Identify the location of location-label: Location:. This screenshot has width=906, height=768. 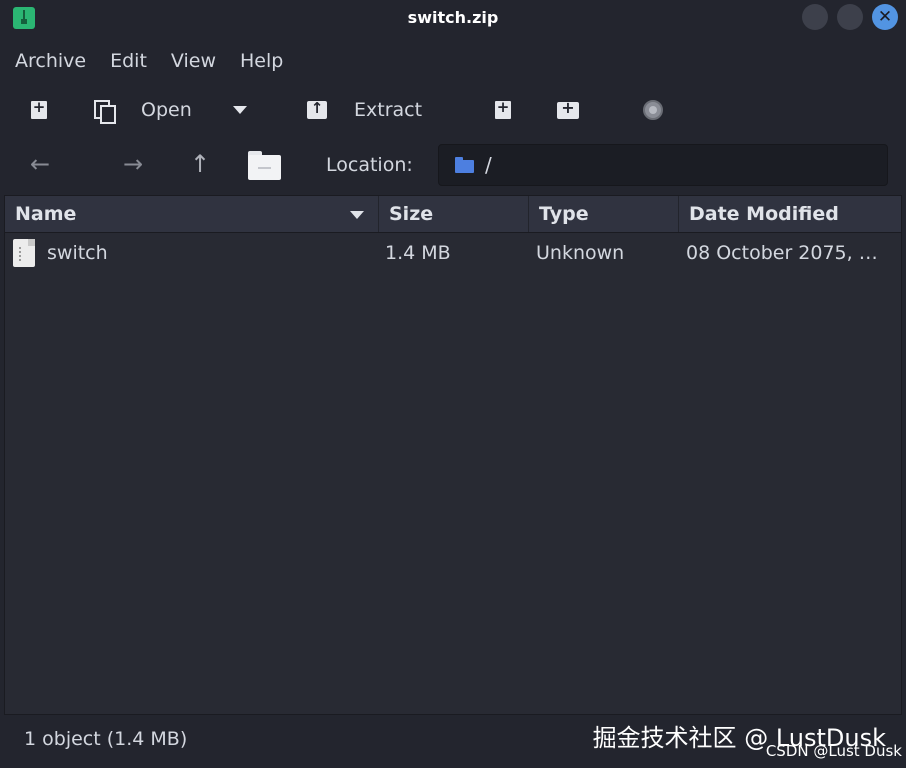
(369, 165).